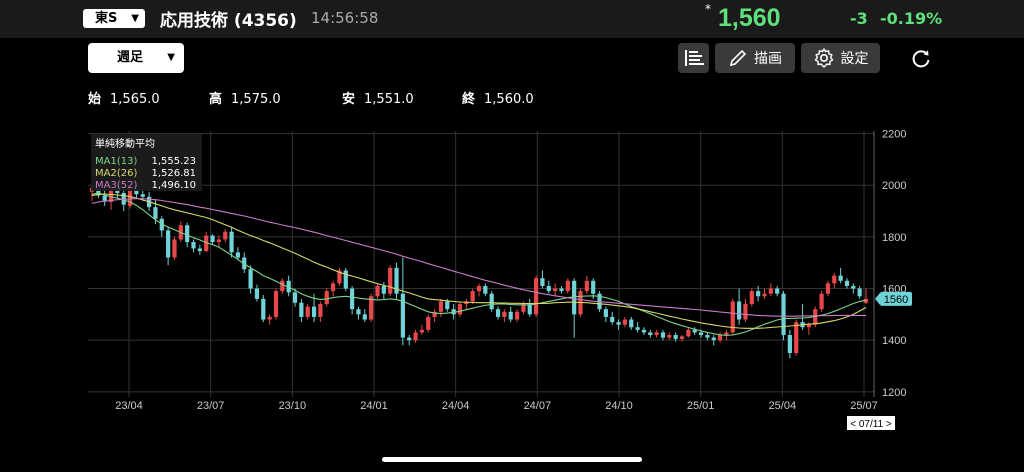 The image size is (1024, 472). I want to click on x-tick-label: 24/01, so click(374, 406).